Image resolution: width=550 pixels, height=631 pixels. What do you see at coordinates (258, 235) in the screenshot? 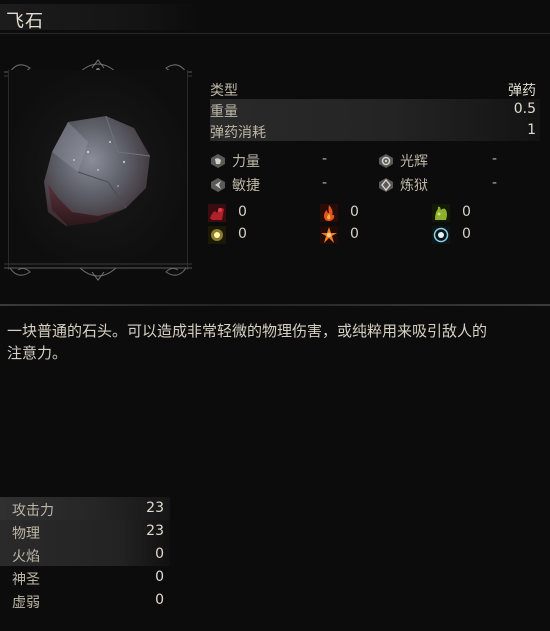
I see `element-lightning: 0` at bounding box center [258, 235].